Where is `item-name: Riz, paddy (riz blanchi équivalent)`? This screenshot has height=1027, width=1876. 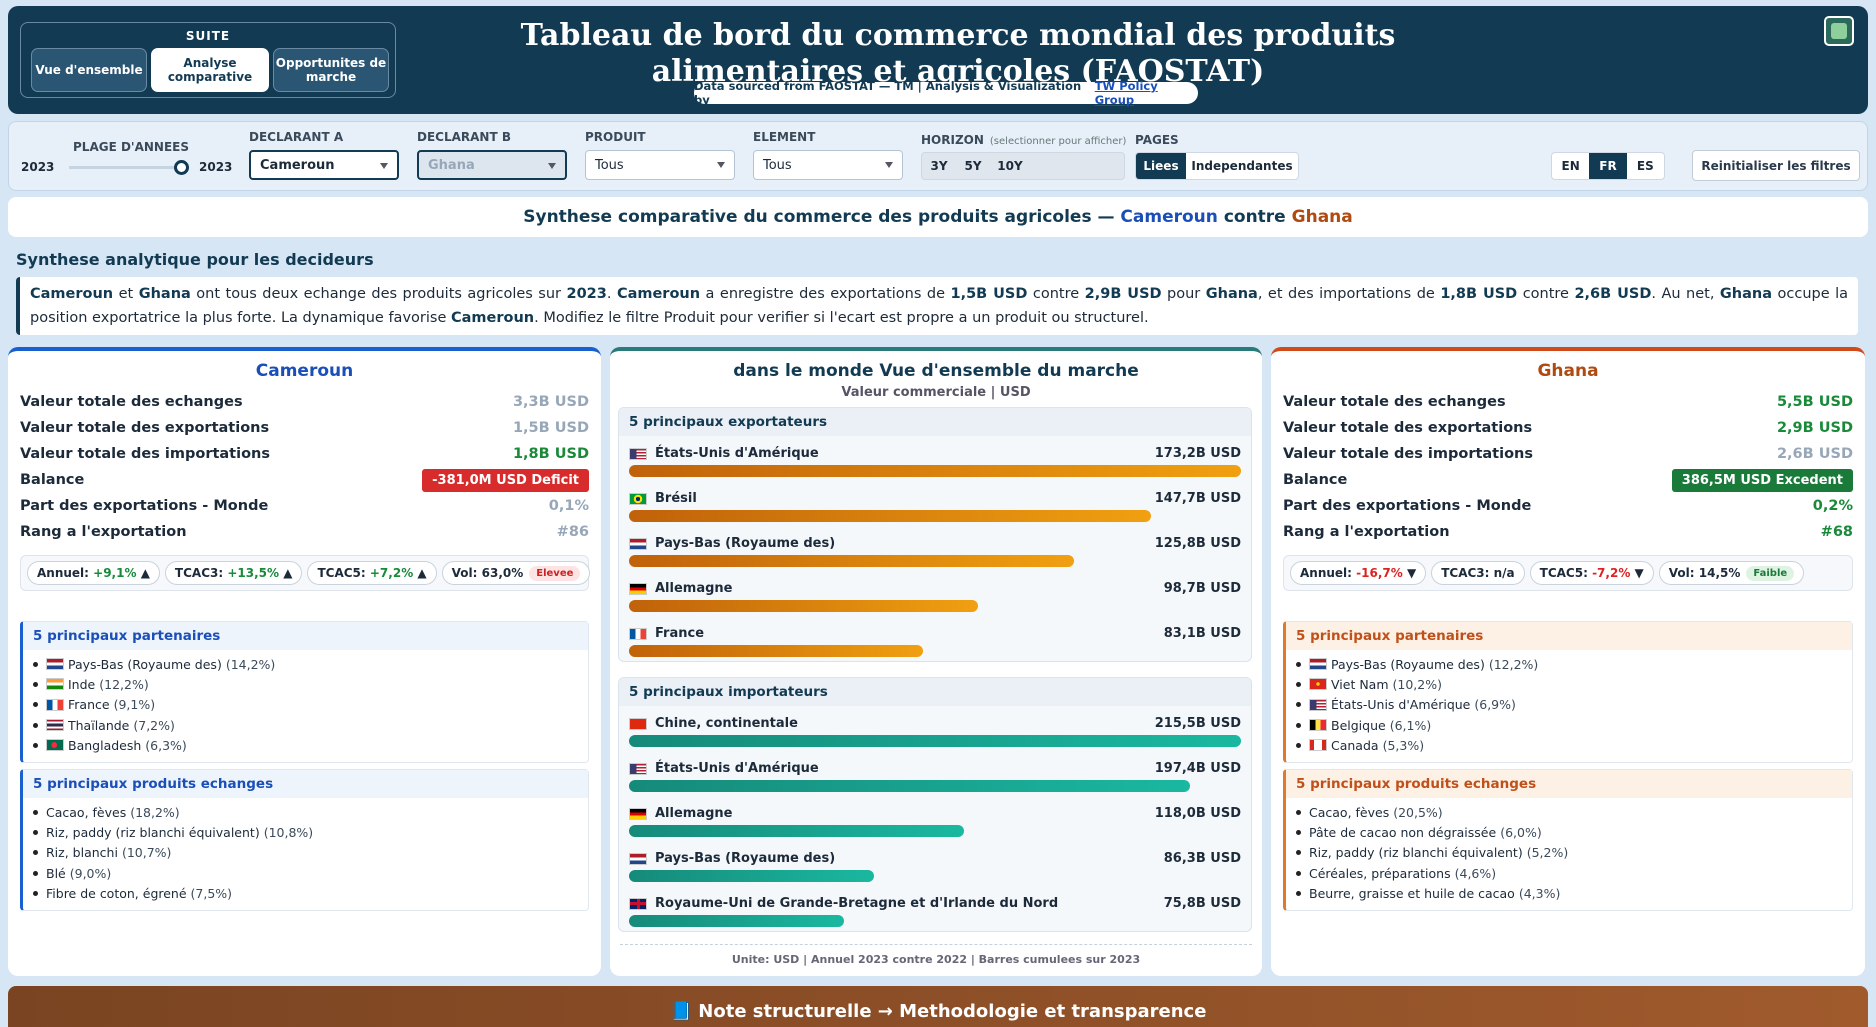 item-name: Riz, paddy (riz blanchi équivalent) is located at coordinates (1416, 853).